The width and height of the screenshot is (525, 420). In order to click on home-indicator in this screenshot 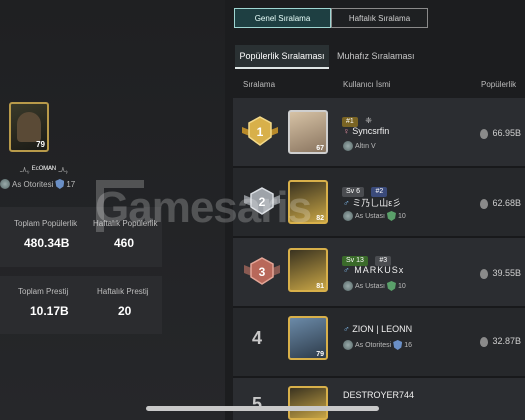, I will do `click(262, 408)`.